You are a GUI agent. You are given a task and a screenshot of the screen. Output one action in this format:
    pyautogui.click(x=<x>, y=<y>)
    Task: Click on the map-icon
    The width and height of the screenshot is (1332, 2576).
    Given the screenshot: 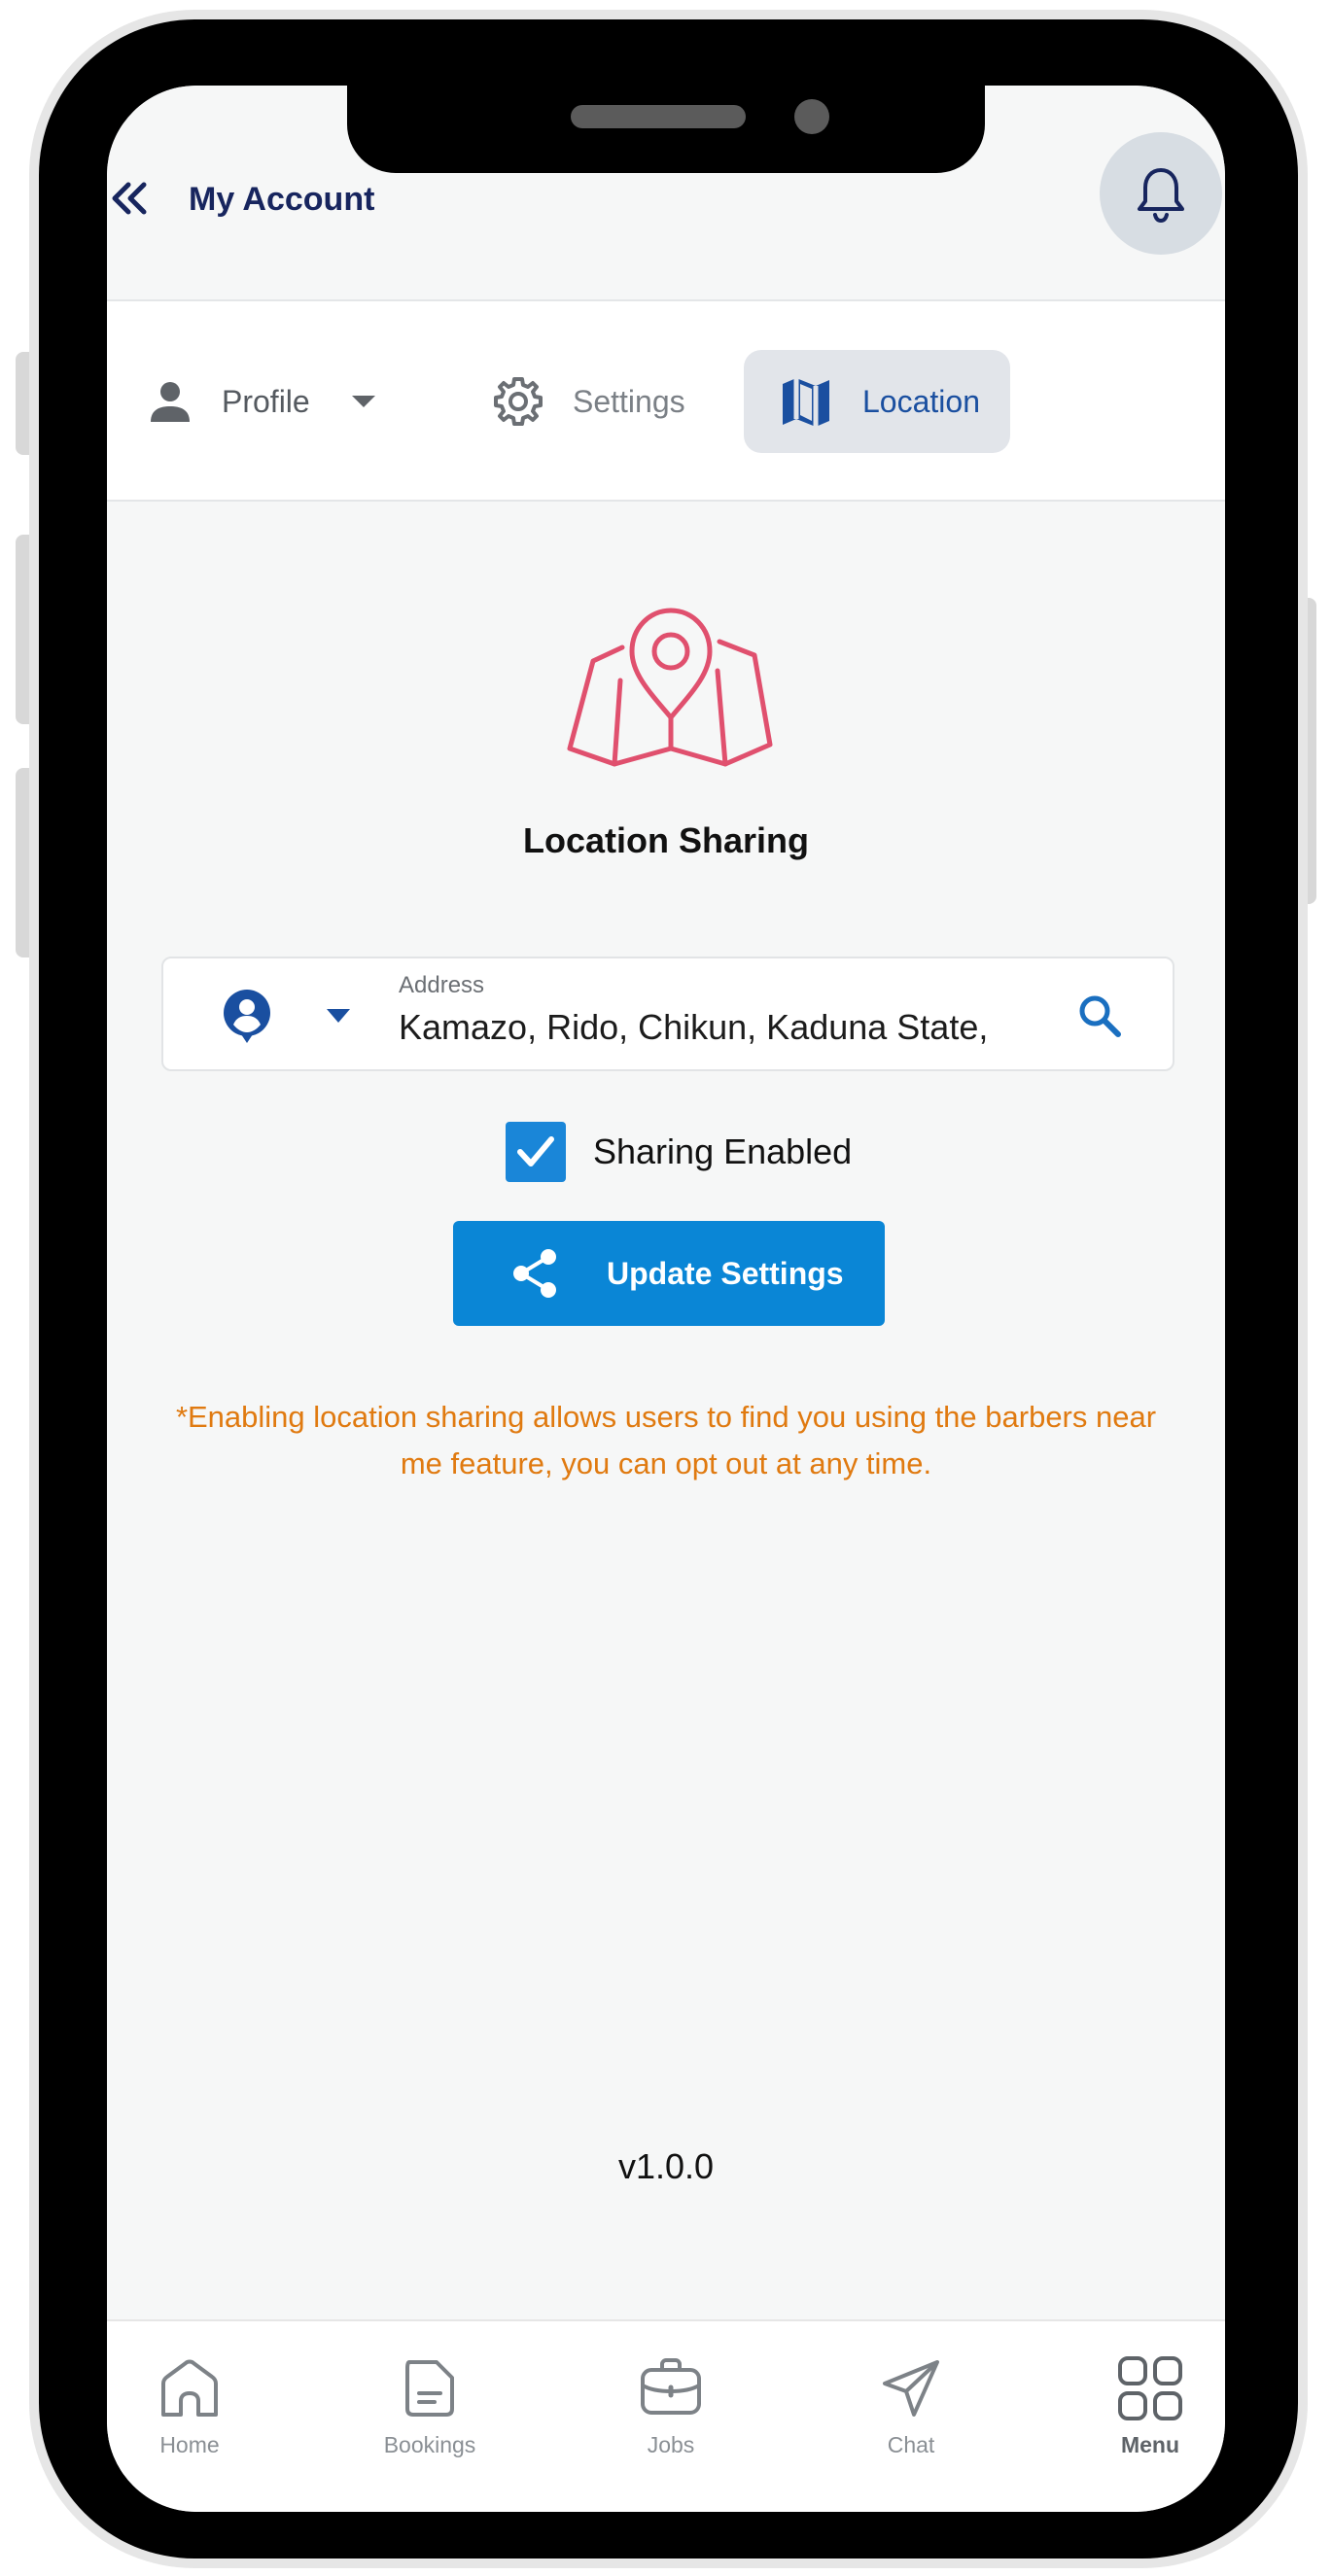 What is the action you would take?
    pyautogui.click(x=806, y=402)
    